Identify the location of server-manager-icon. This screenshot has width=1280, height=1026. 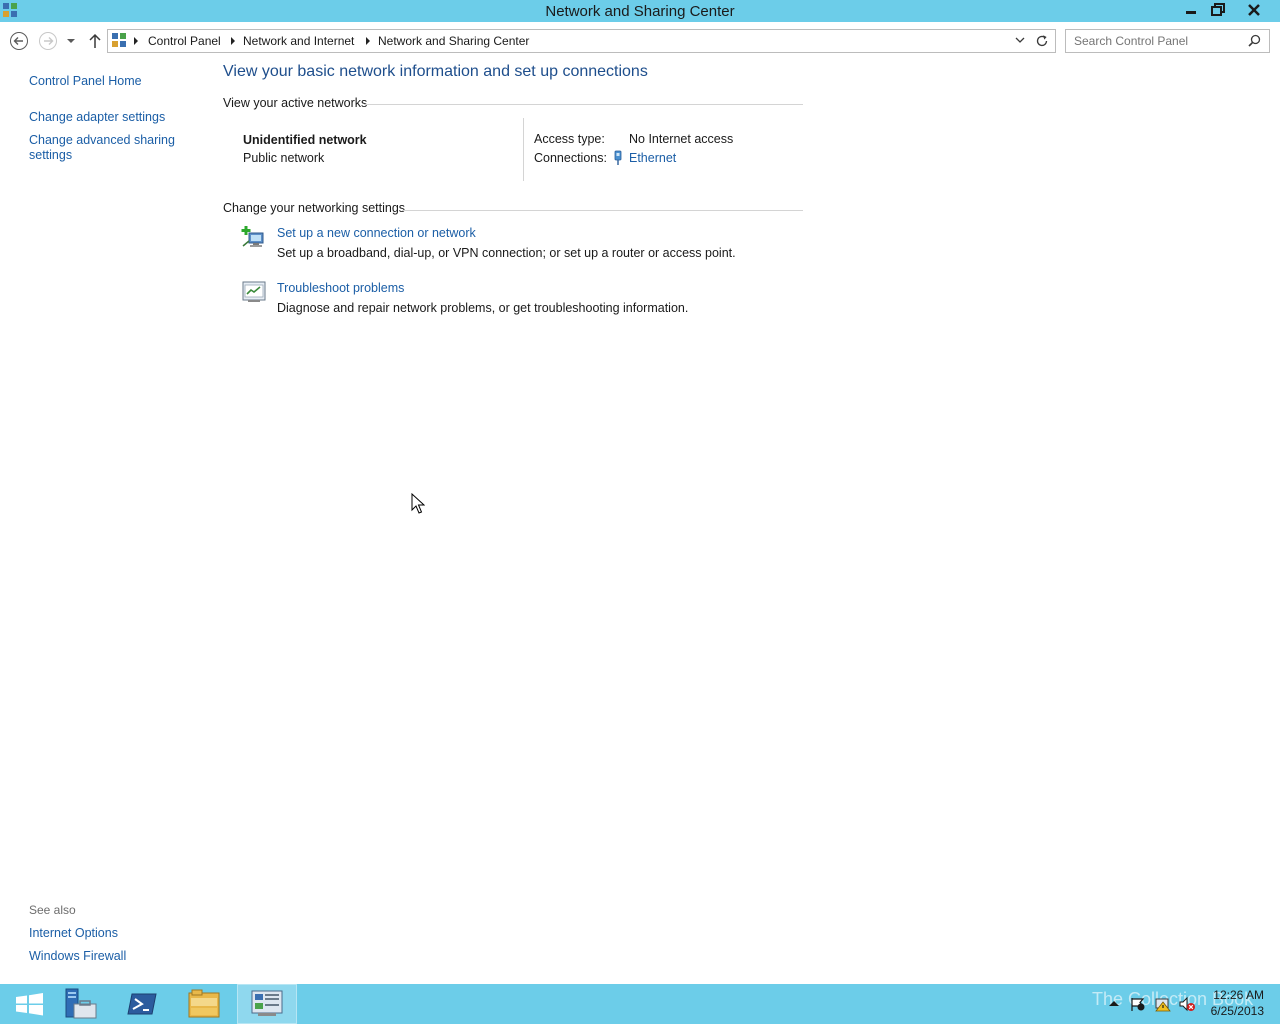
(80, 1004).